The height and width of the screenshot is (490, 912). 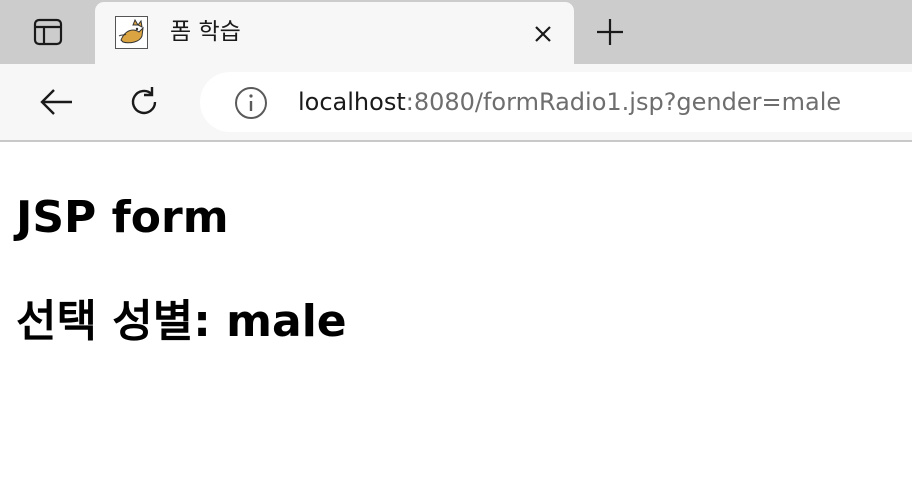 I want to click on tab-sidebar-button, so click(x=48, y=32).